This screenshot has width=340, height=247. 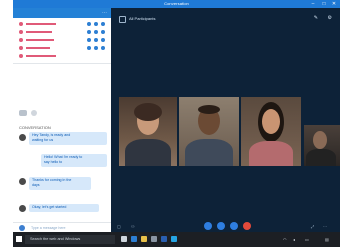 I want to click on end-call-button, so click(x=247, y=226).